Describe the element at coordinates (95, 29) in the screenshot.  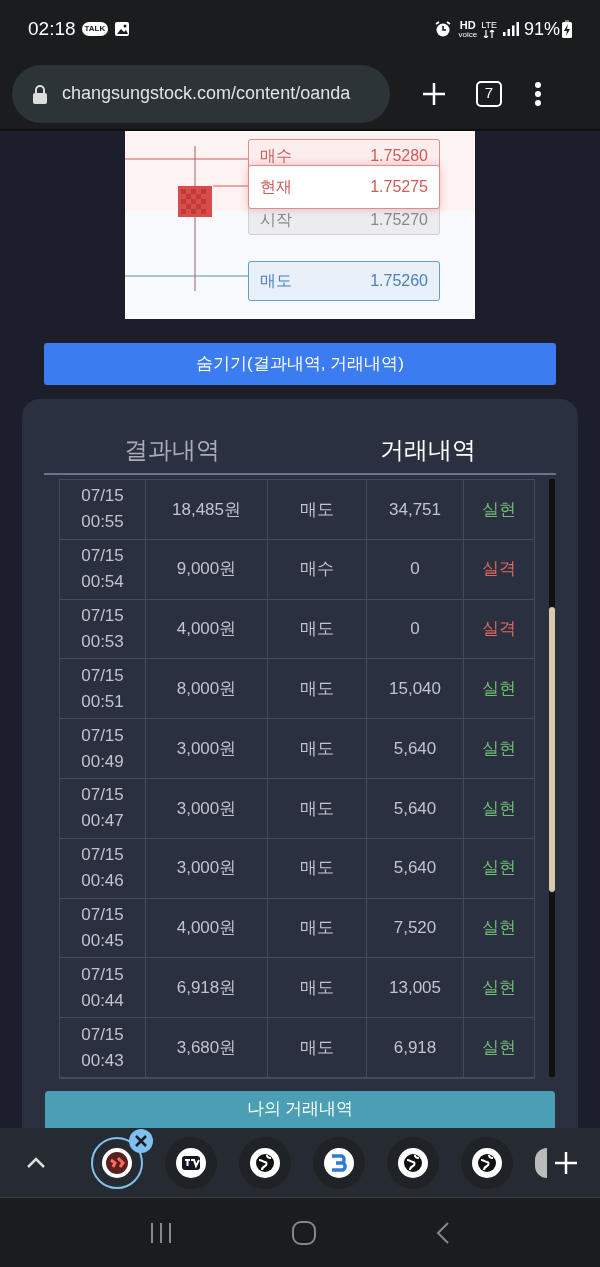
I see `chat-notification-icon: TALK` at that location.